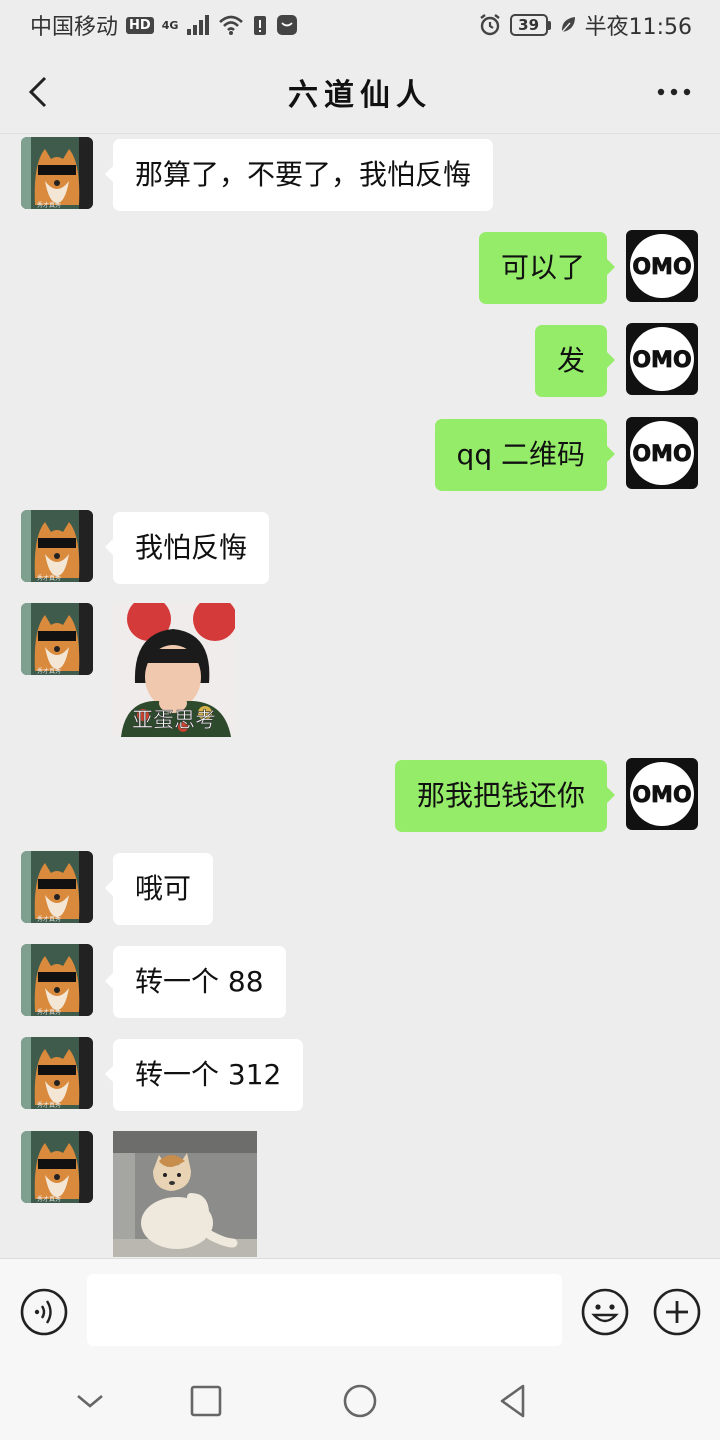  I want to click on chat-header: 六道仙人, so click(360, 92).